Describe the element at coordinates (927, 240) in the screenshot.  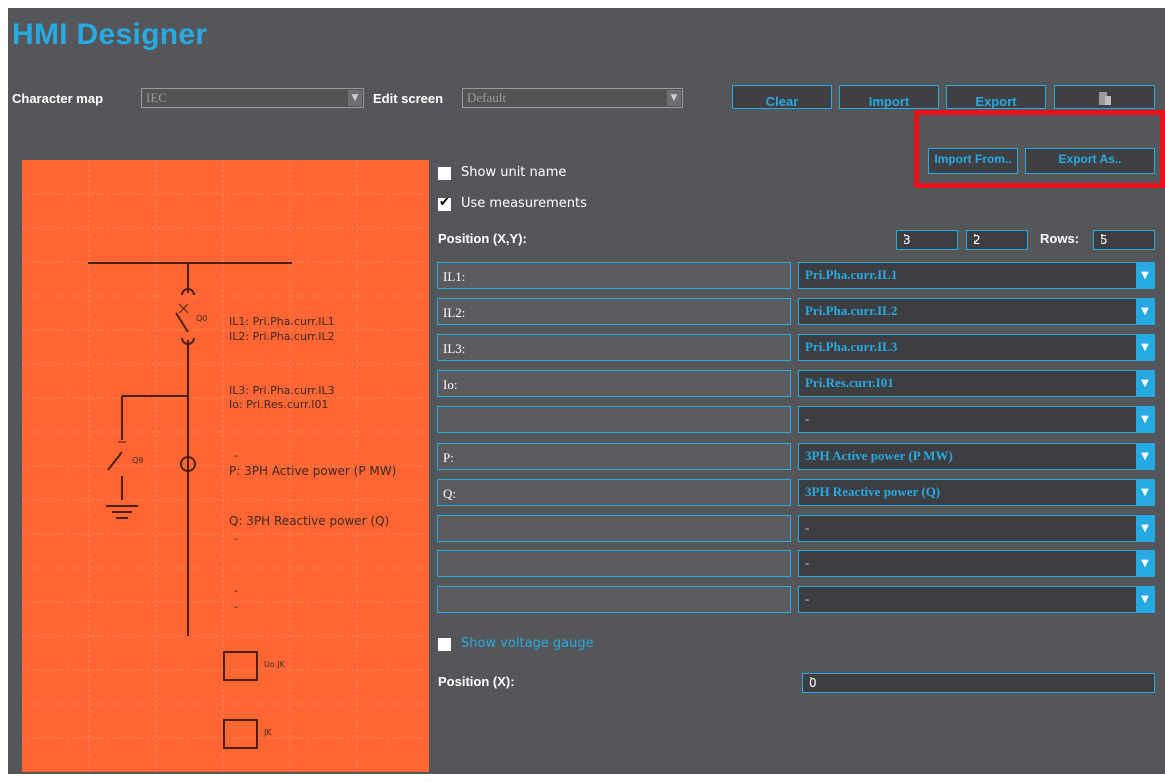
I see `position-x-stepper: 3 ⁚` at that location.